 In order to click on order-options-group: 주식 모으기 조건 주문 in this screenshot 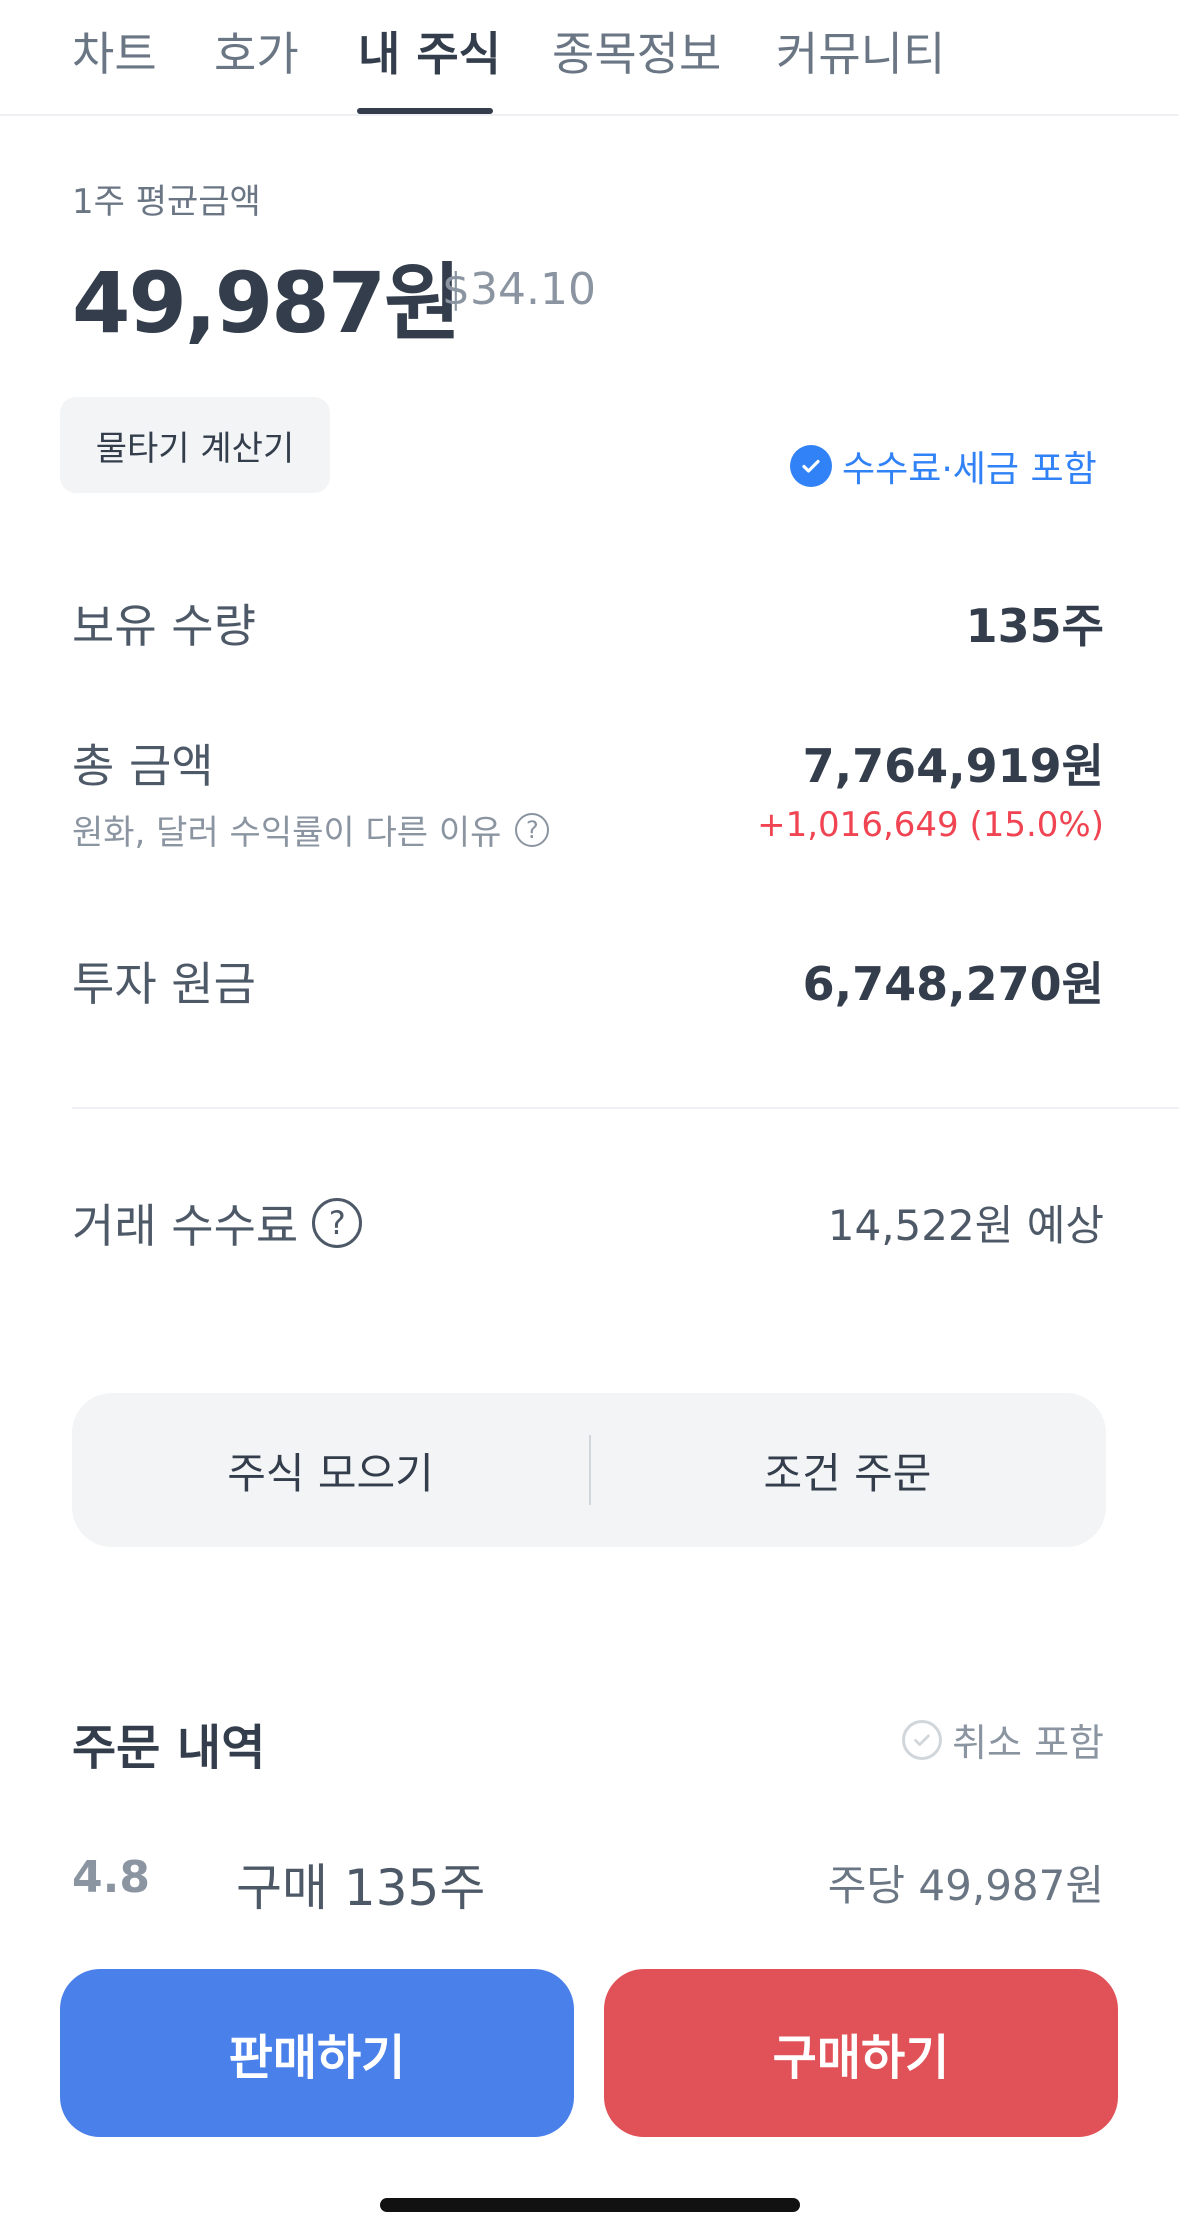, I will do `click(589, 1470)`.